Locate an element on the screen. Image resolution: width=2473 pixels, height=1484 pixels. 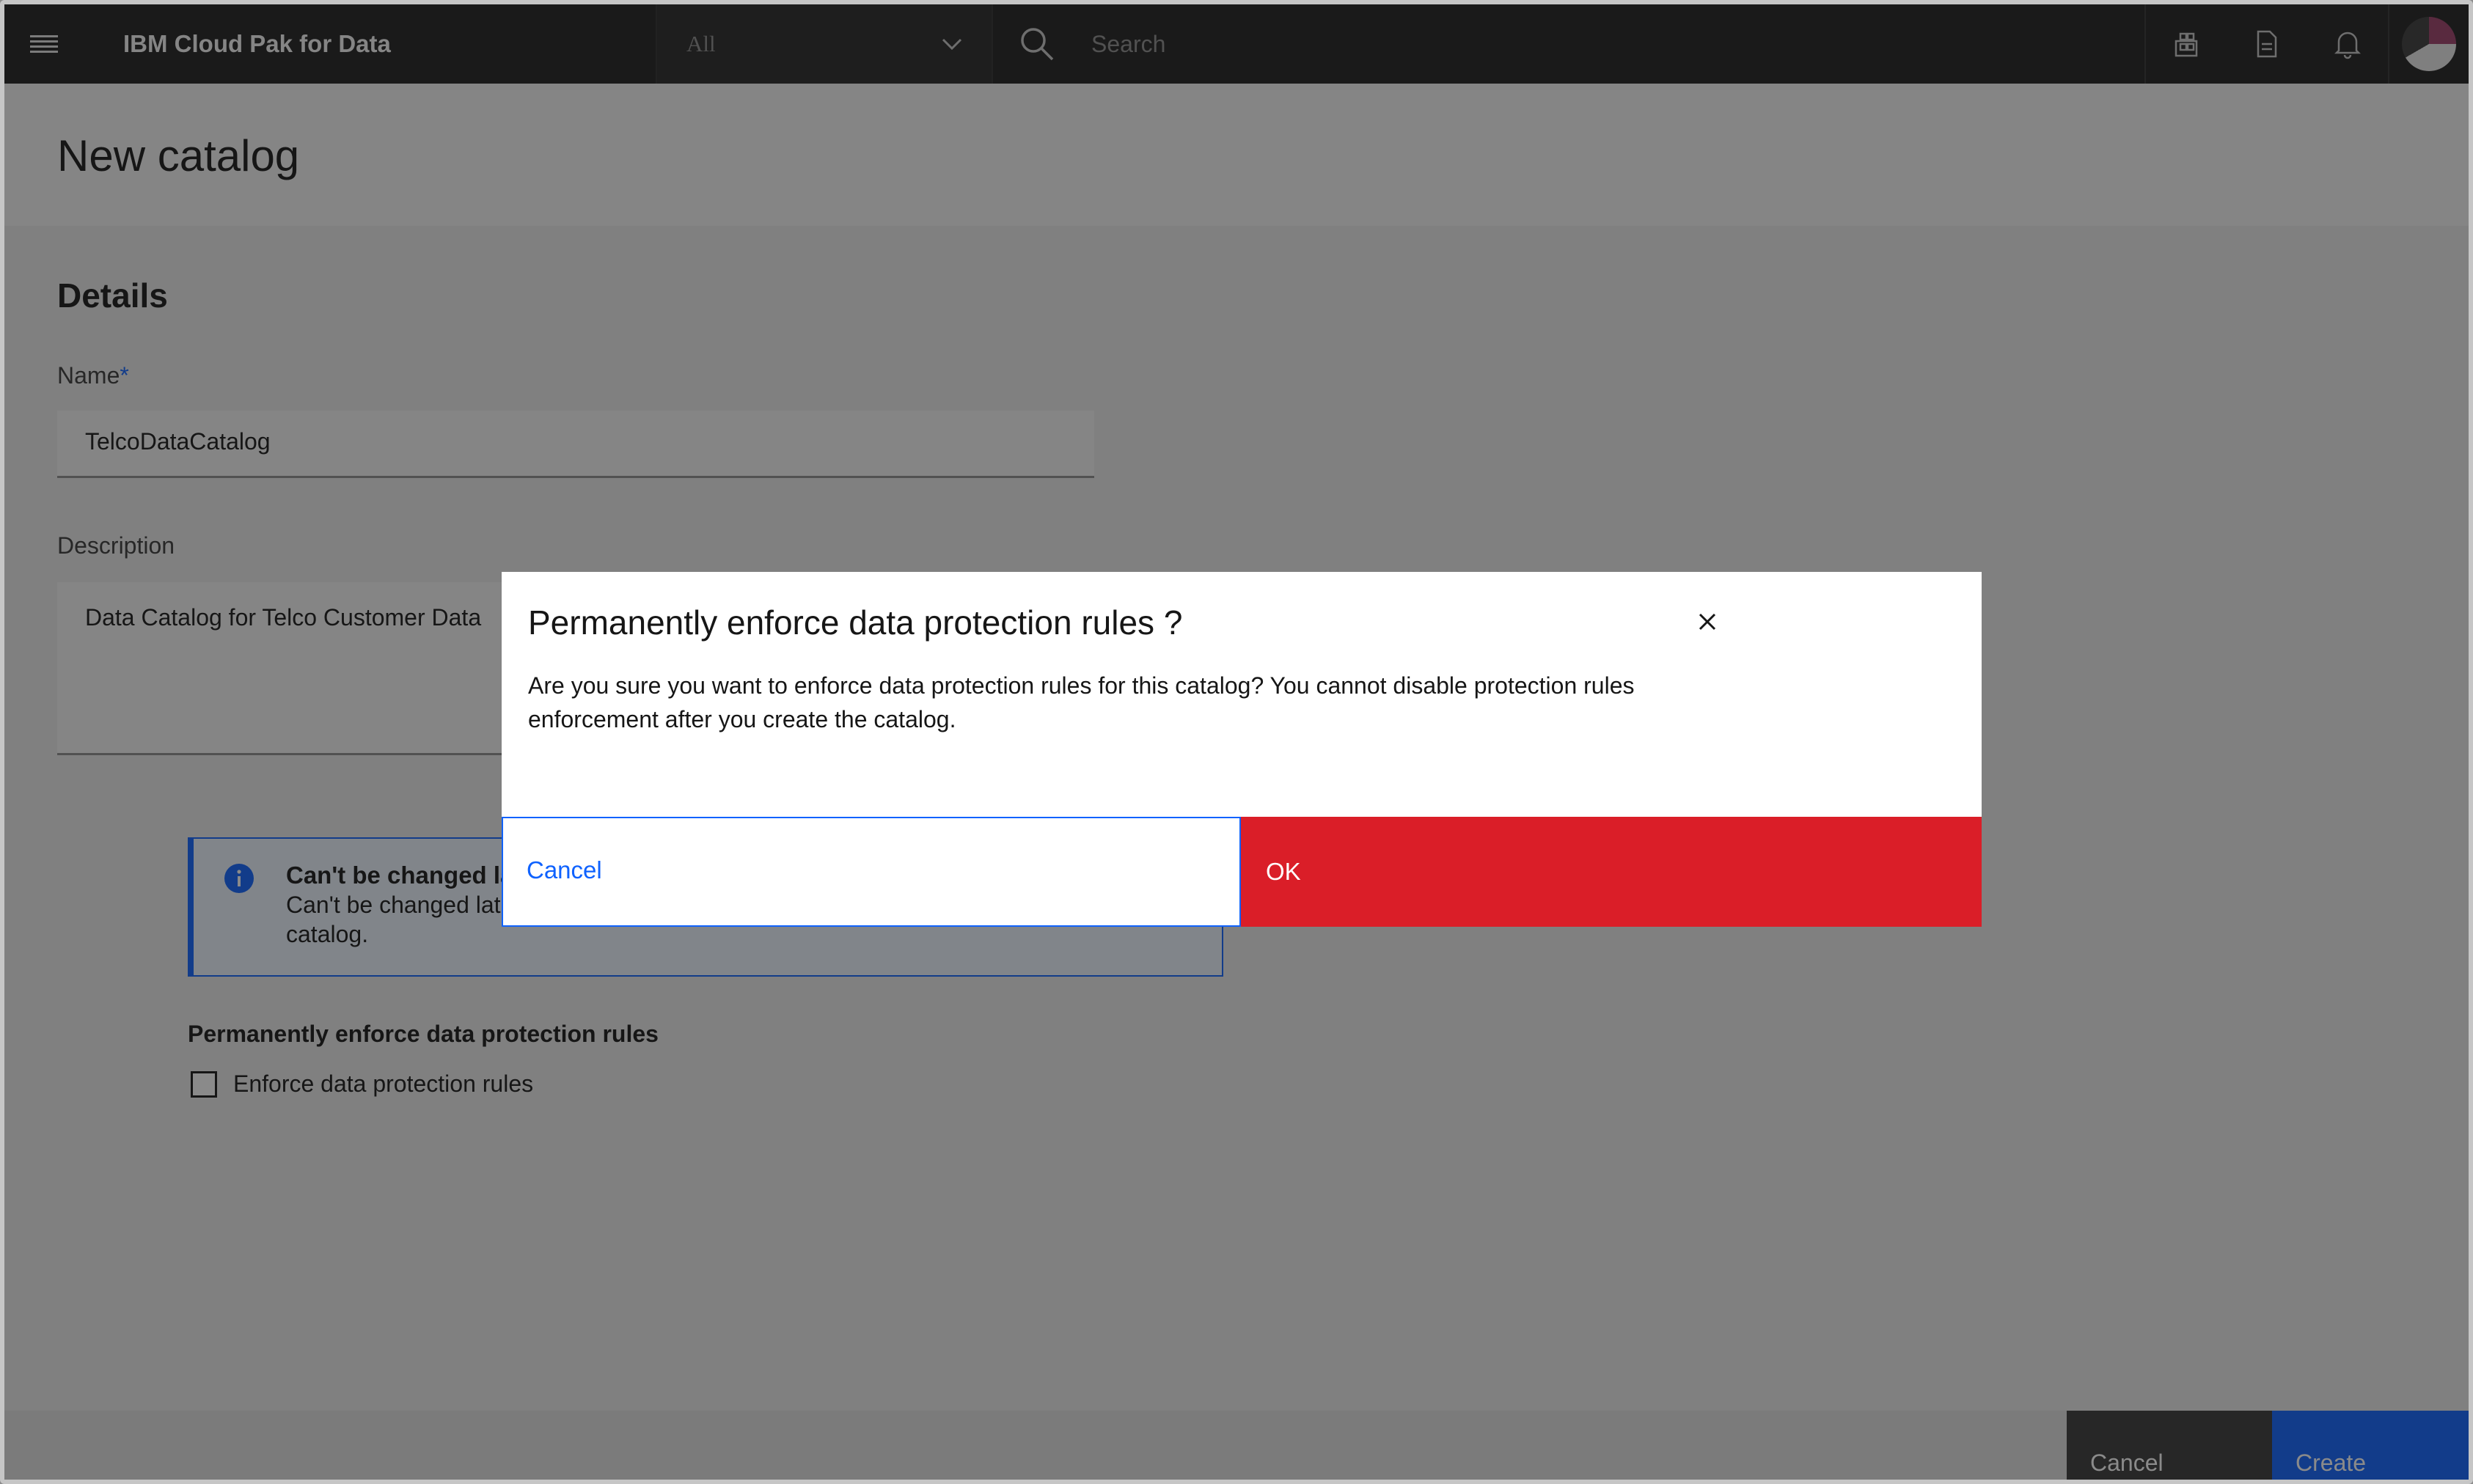
modal-cancel-button: Cancel is located at coordinates (871, 872).